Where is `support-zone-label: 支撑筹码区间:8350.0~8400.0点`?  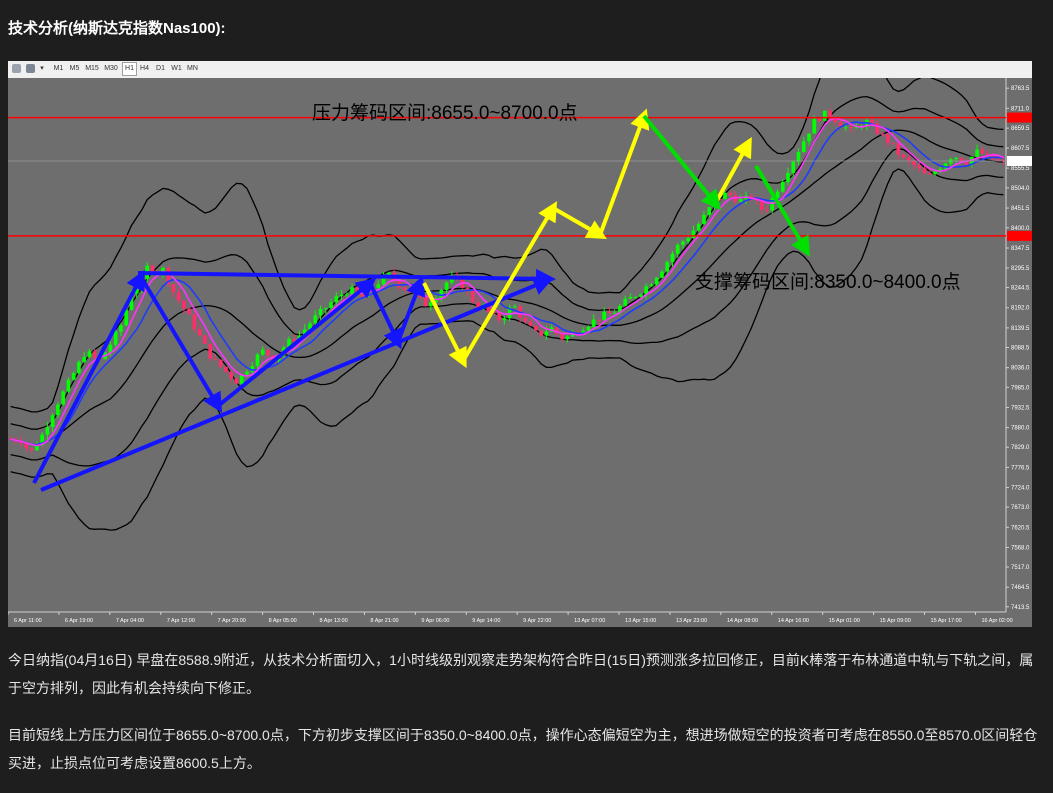 support-zone-label: 支撑筹码区间:8350.0~8400.0点 is located at coordinates (828, 282).